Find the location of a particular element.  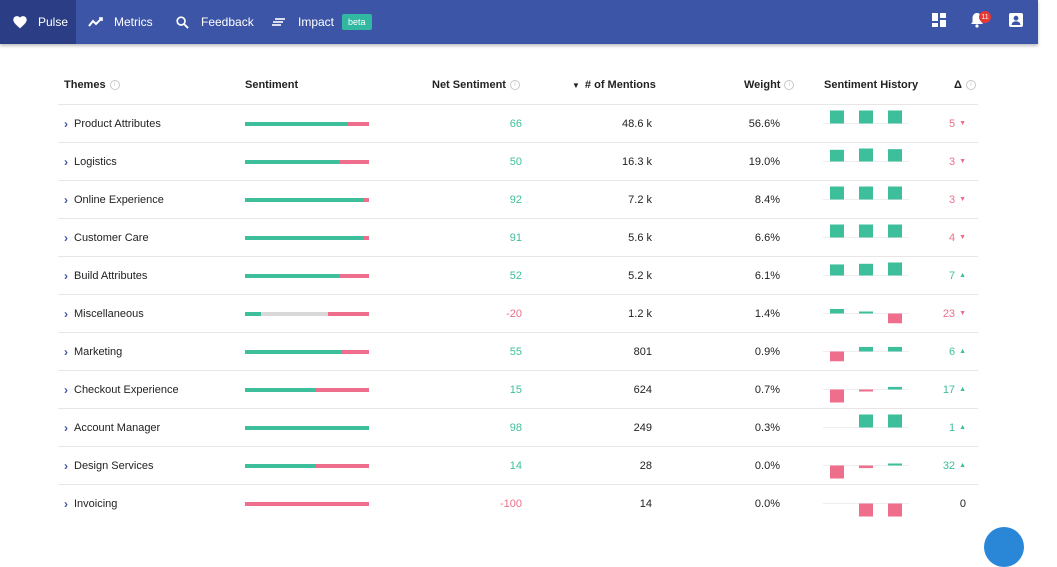

theme-expand-toggle: › Marketing is located at coordinates (93, 351).